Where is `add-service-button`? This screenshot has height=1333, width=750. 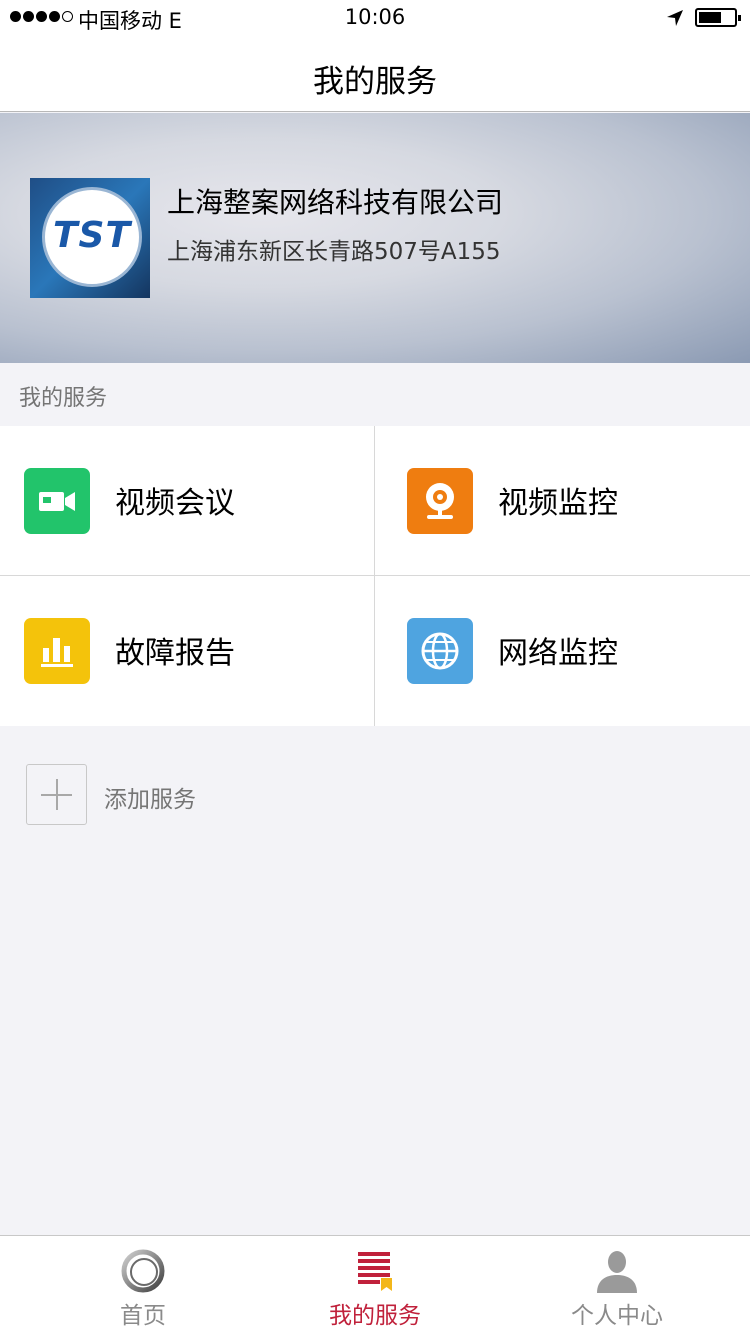
add-service-button is located at coordinates (56, 794).